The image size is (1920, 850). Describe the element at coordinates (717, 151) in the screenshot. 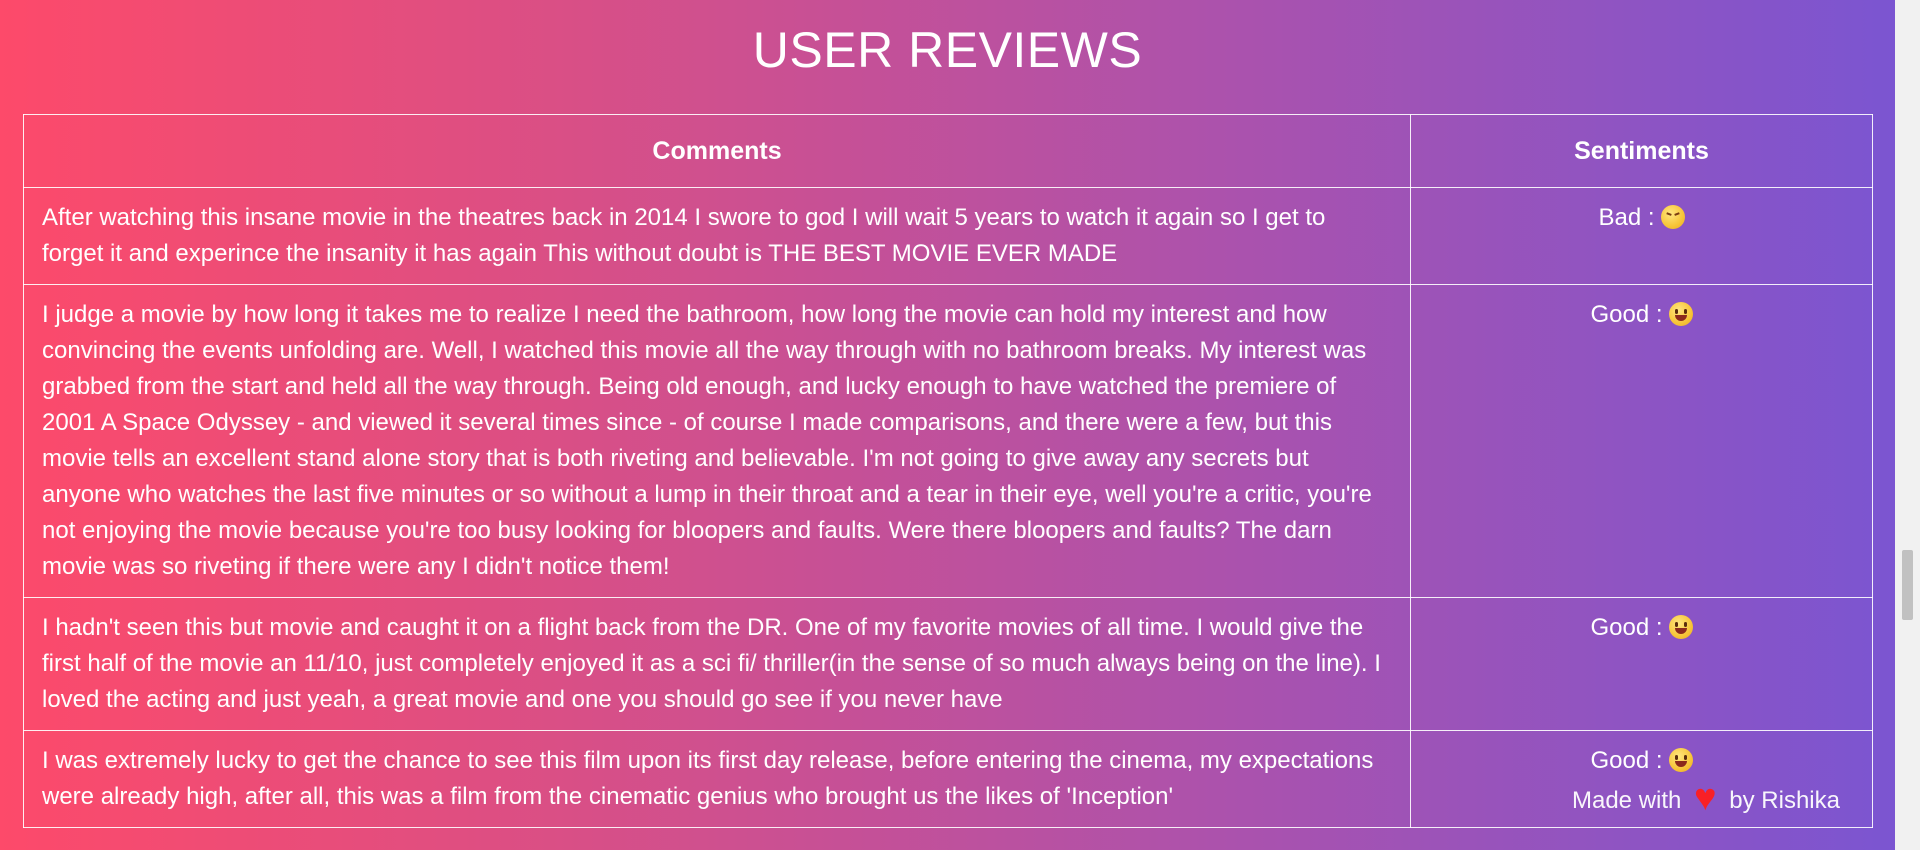

I see `comments-column-header: Comments` at that location.